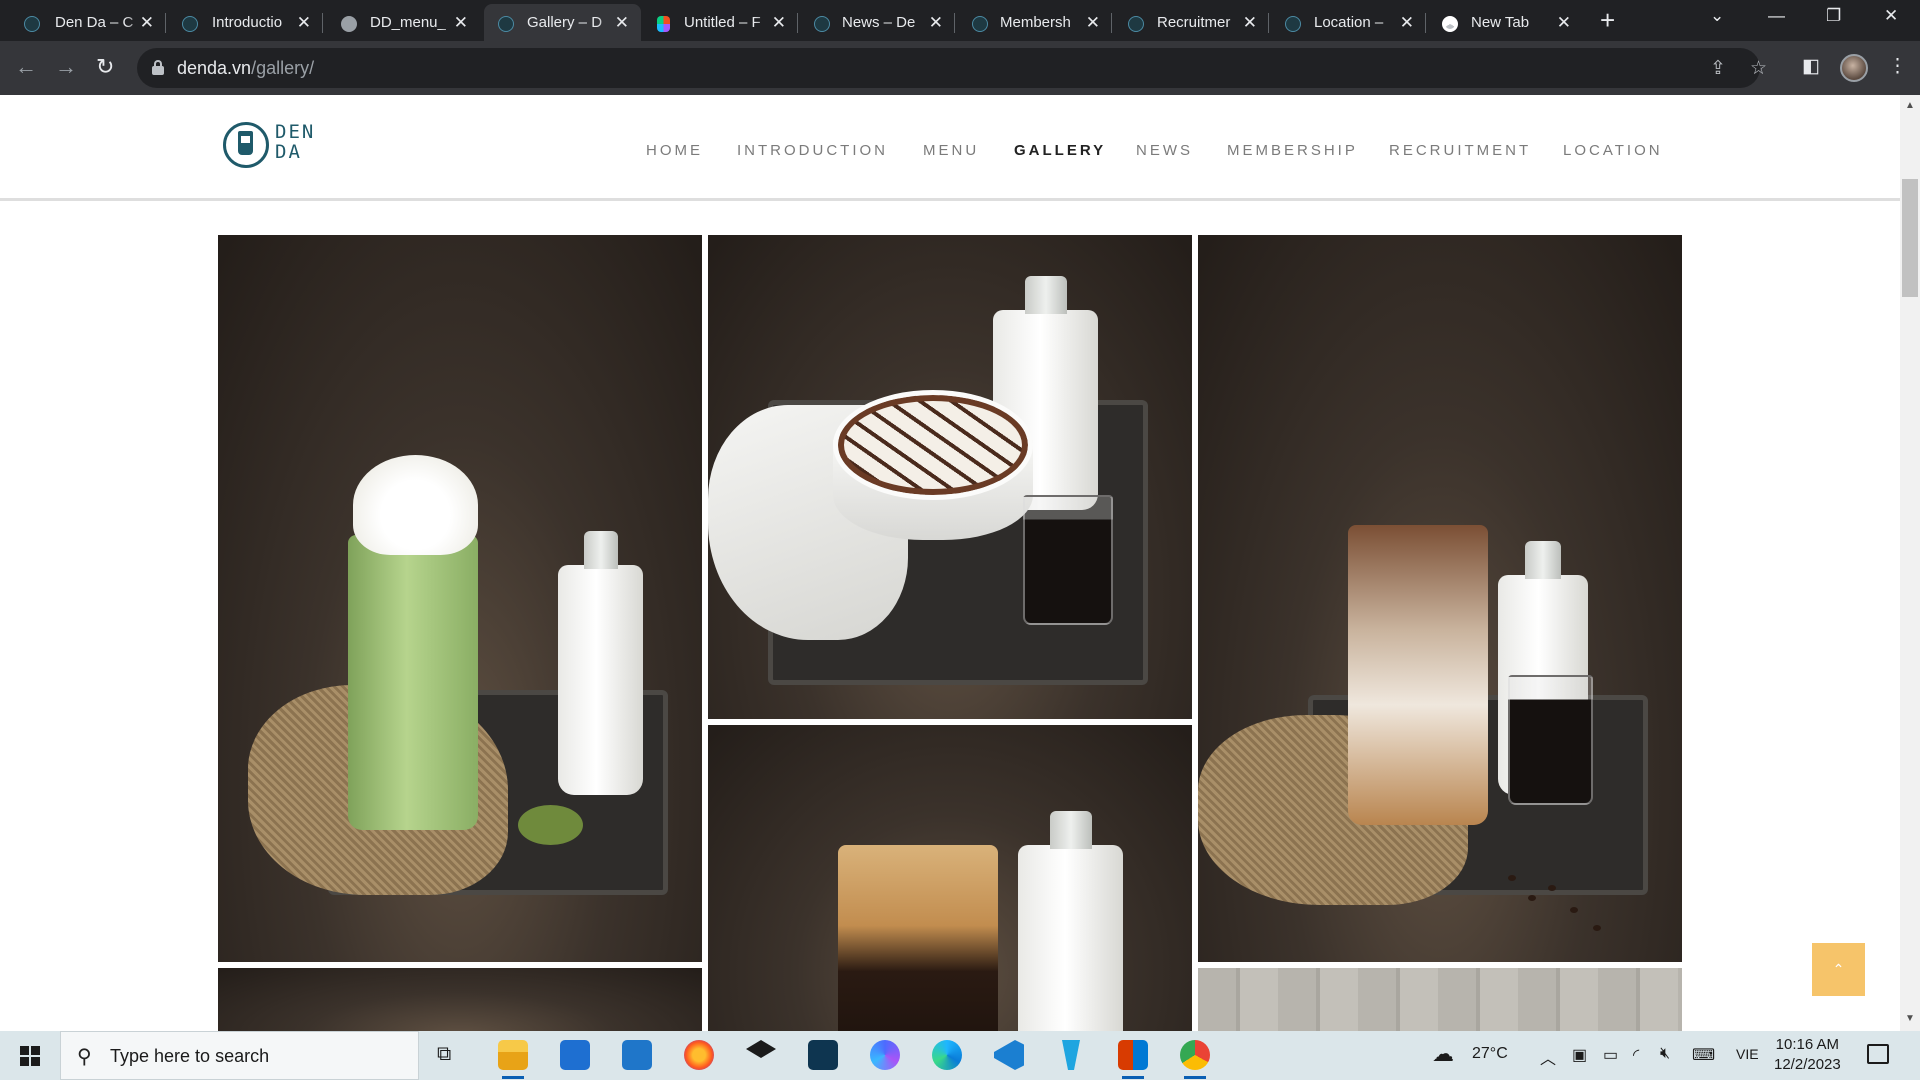 This screenshot has height=1080, width=1920. Describe the element at coordinates (1548, 1057) in the screenshot. I see `show-hidden-icons-chevron-icon: ︿` at that location.